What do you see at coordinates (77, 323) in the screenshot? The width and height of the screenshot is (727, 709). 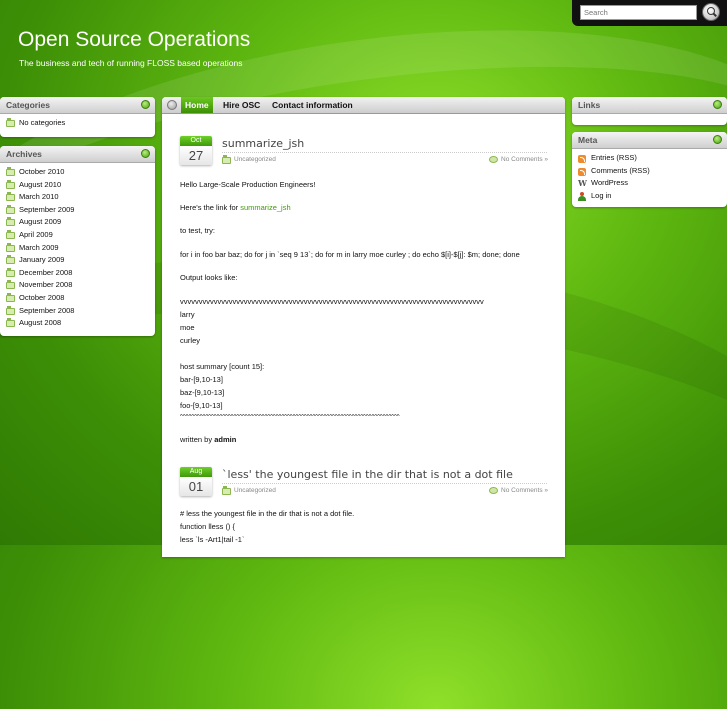 I see `archive-link: August 2008` at bounding box center [77, 323].